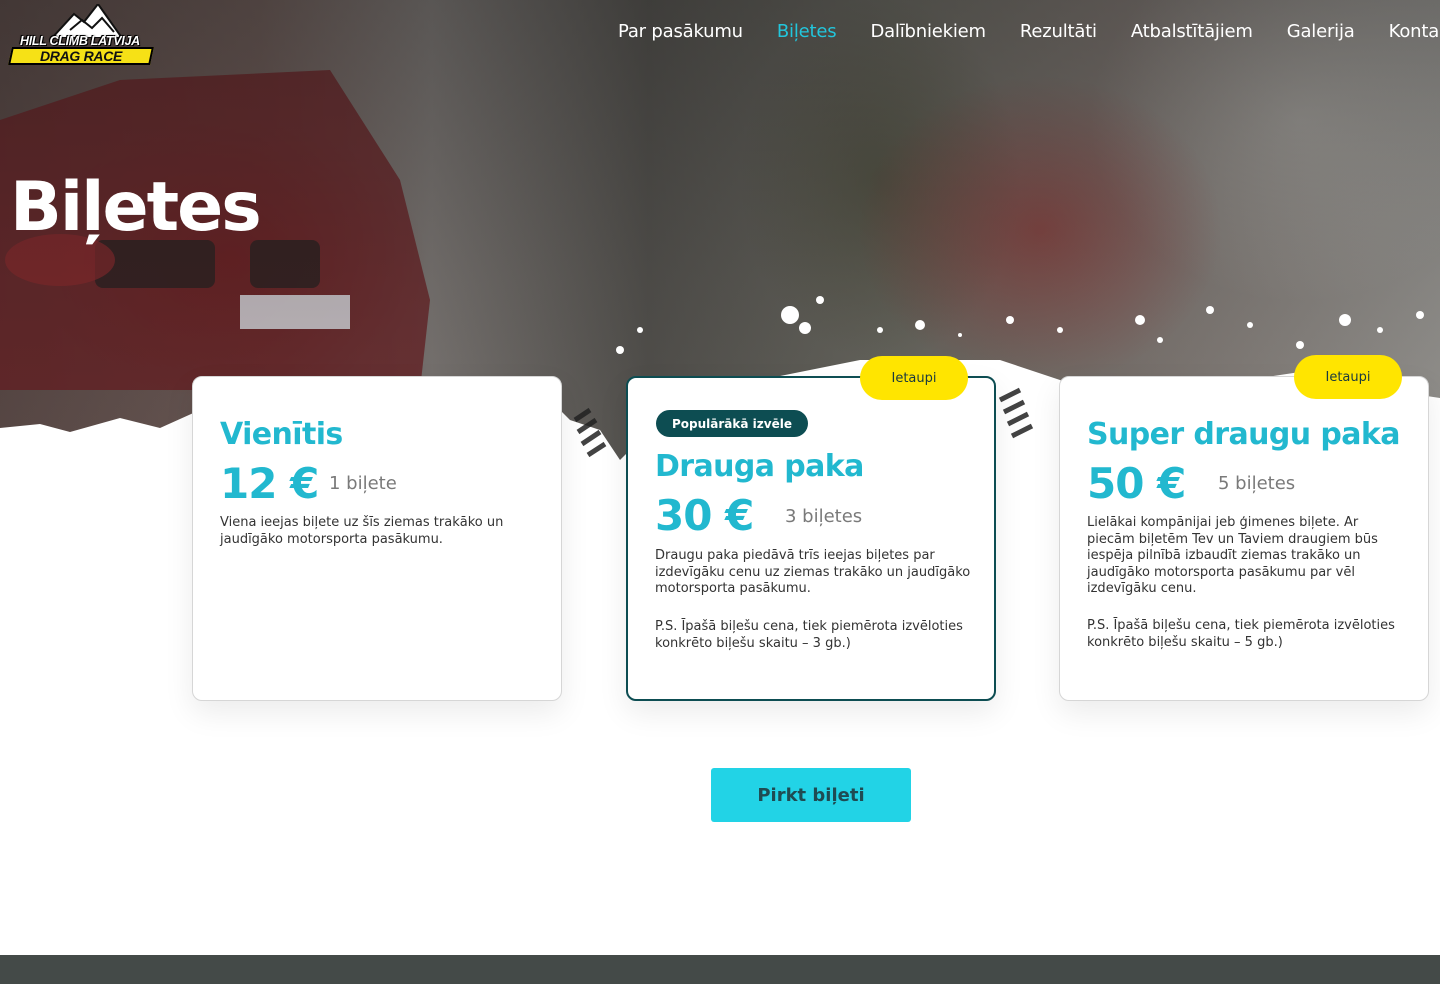 The width and height of the screenshot is (1440, 984). Describe the element at coordinates (269, 483) in the screenshot. I see `card-price: 12 €` at that location.